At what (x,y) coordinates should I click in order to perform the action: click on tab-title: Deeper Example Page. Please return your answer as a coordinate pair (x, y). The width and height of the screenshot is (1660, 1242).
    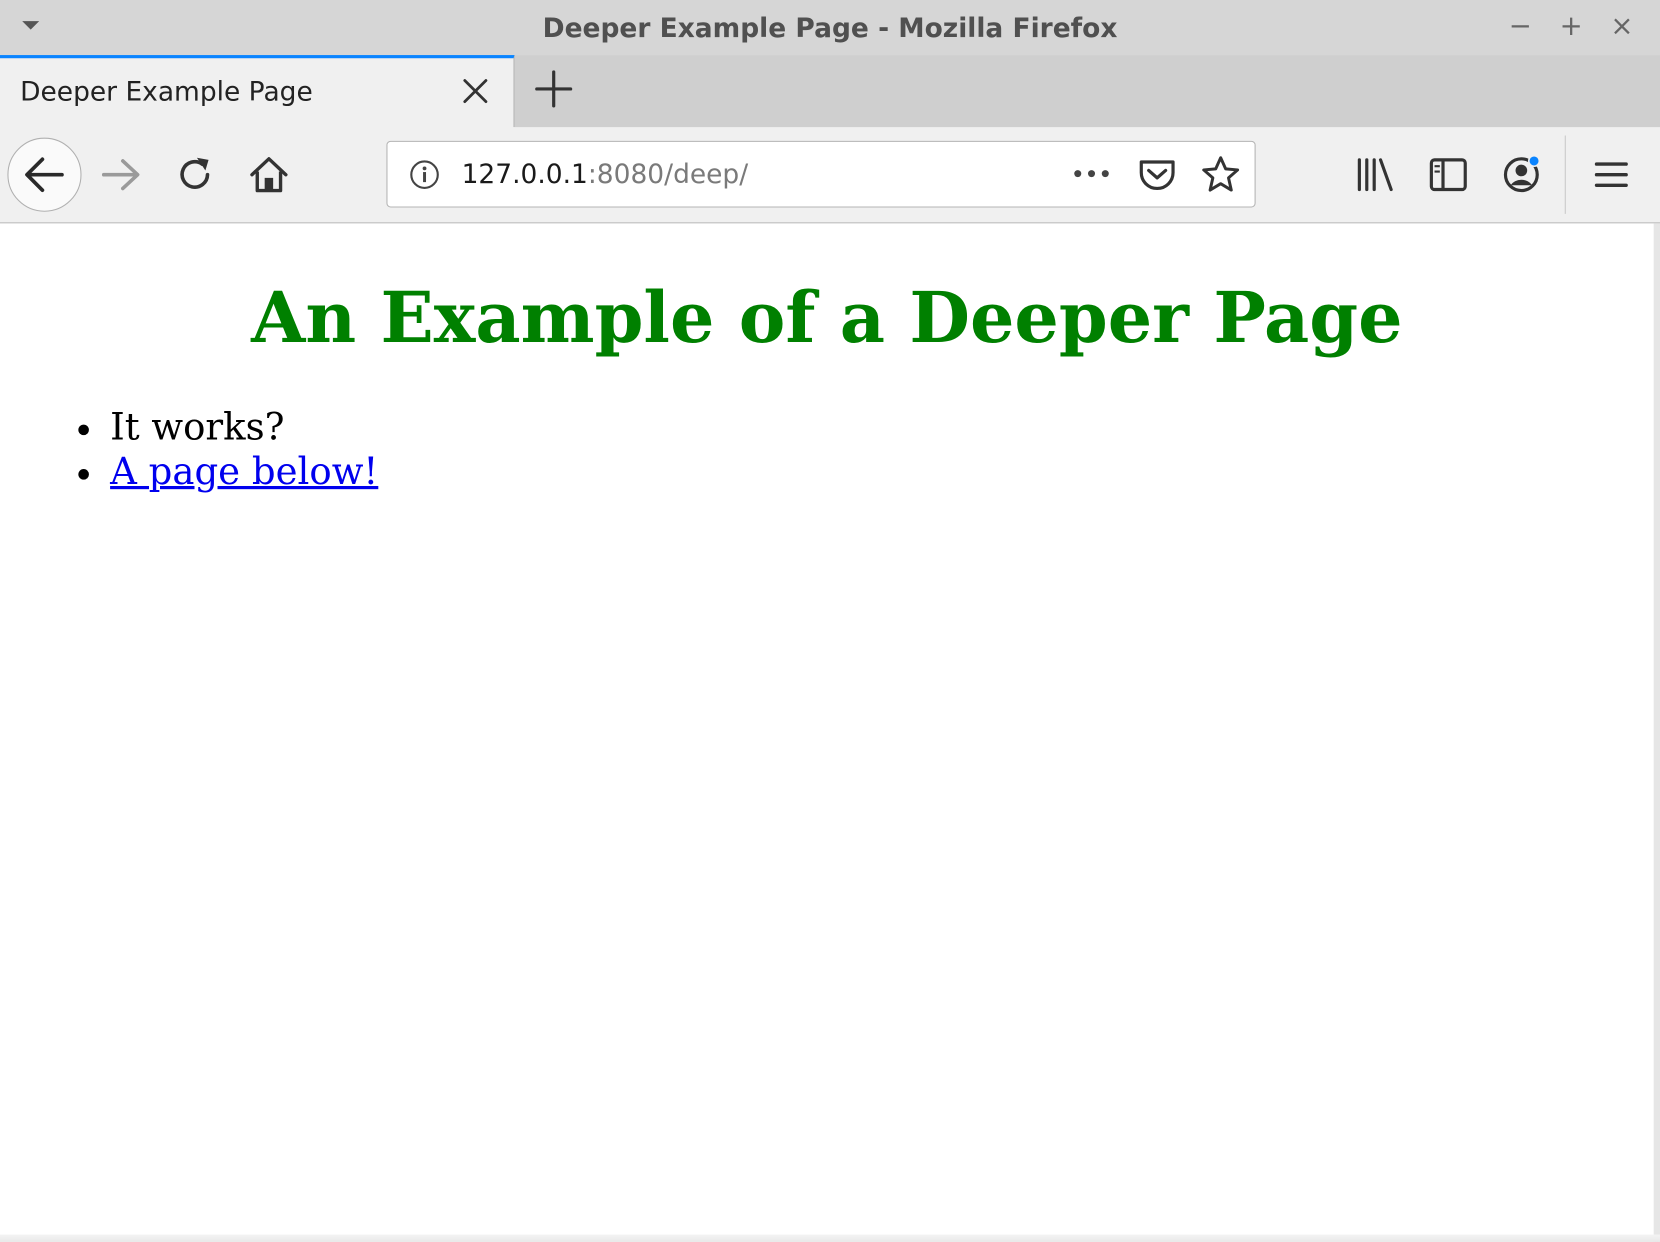
    Looking at the image, I should click on (166, 91).